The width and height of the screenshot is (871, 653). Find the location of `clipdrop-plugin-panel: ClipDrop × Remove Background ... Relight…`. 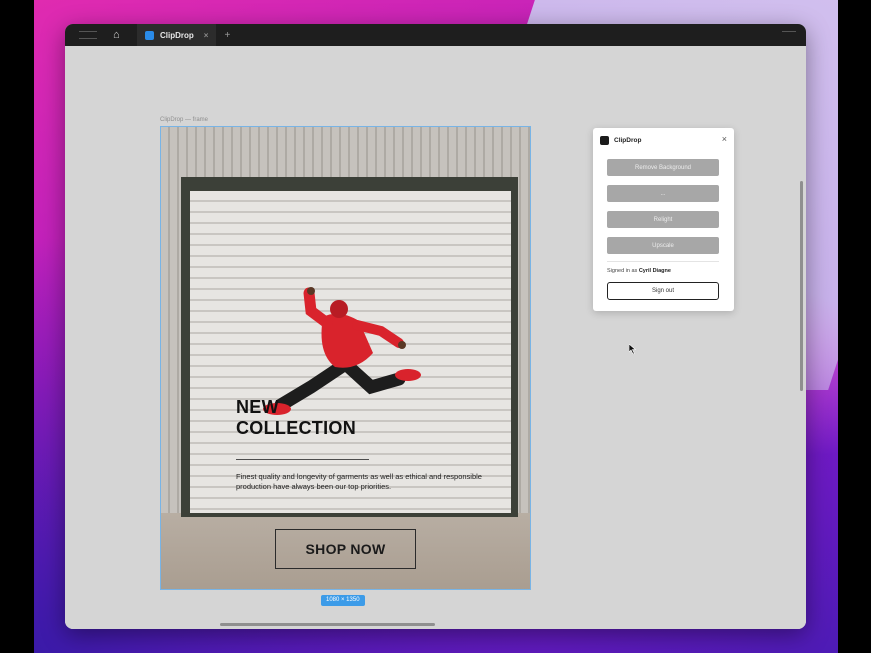

clipdrop-plugin-panel: ClipDrop × Remove Background ... Relight… is located at coordinates (663, 219).